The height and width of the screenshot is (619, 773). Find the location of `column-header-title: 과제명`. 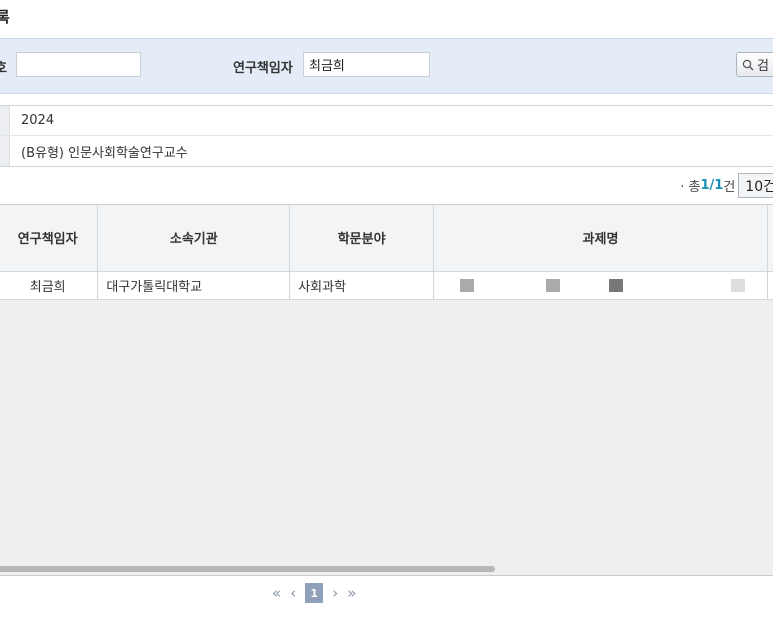

column-header-title: 과제명 is located at coordinates (600, 238).